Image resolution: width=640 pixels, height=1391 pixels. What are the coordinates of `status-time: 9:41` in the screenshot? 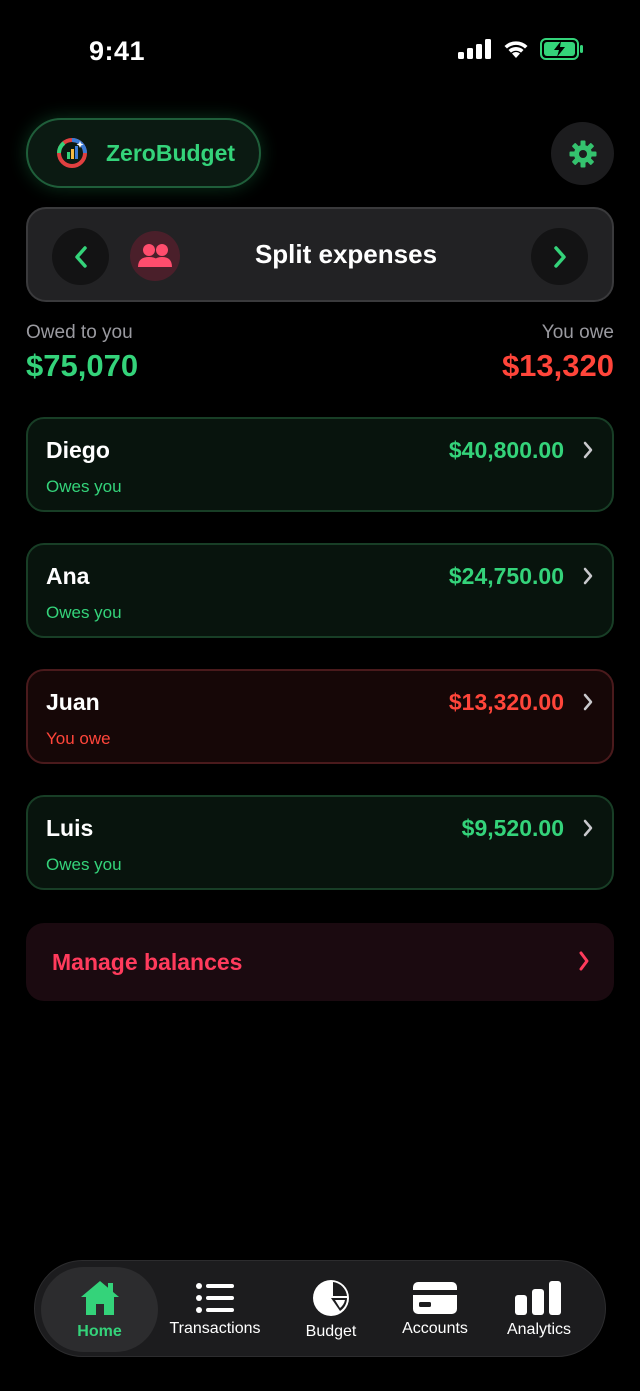 It's located at (117, 51).